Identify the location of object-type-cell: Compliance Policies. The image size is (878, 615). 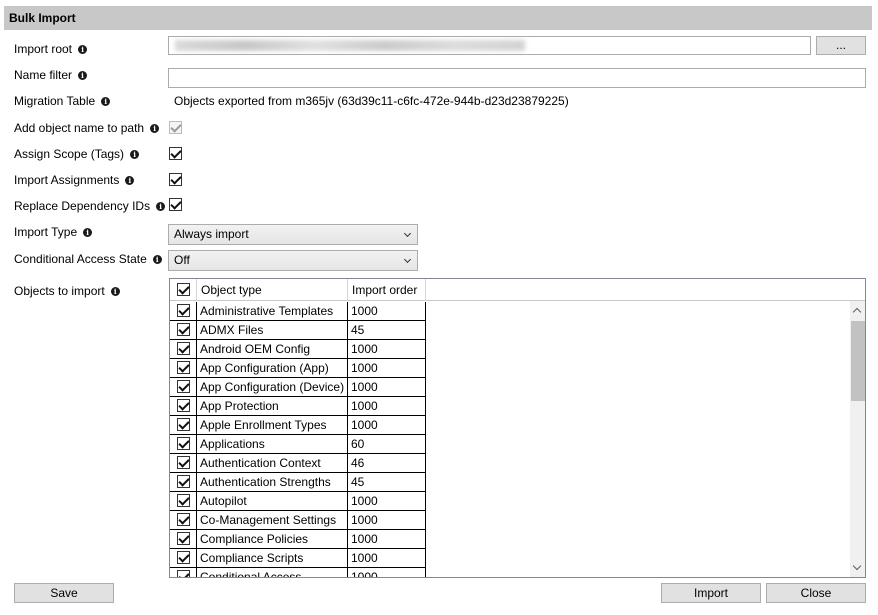
(272, 539).